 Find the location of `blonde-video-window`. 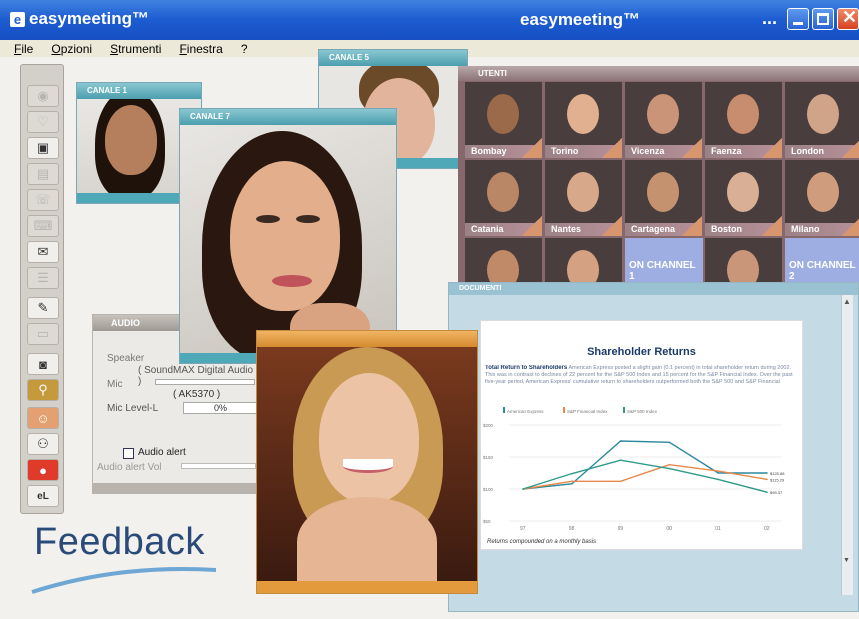

blonde-video-window is located at coordinates (367, 462).